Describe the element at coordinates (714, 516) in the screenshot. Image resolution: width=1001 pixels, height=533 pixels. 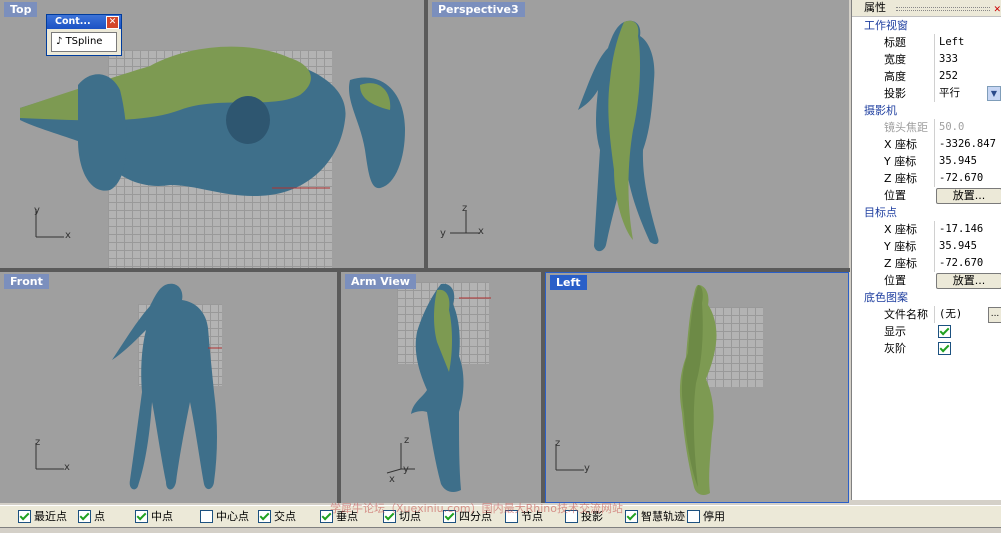
I see `snap-label: 停用` at that location.